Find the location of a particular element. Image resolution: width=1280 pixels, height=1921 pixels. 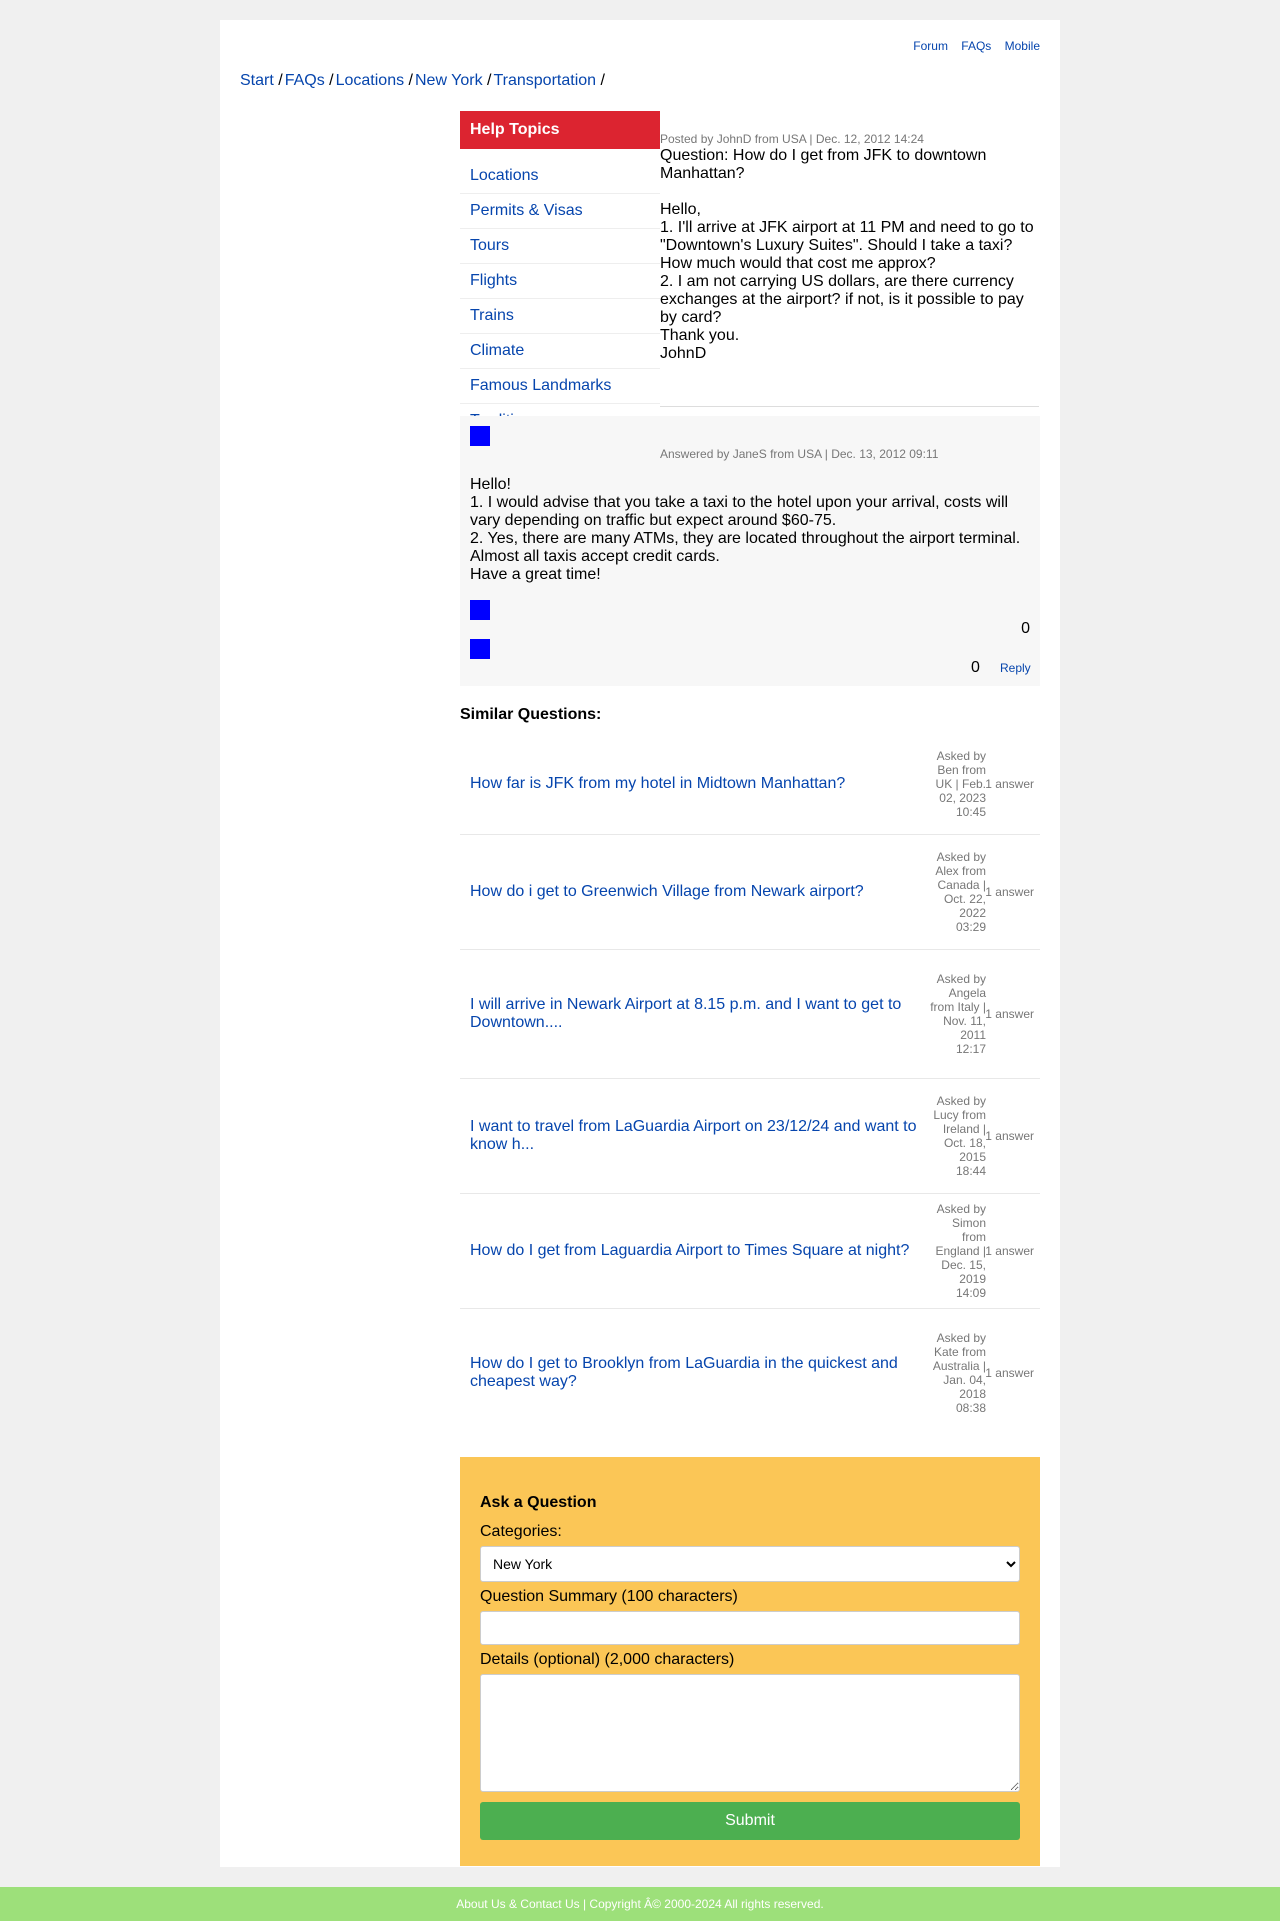

downvote-count: 0 is located at coordinates (975, 667).